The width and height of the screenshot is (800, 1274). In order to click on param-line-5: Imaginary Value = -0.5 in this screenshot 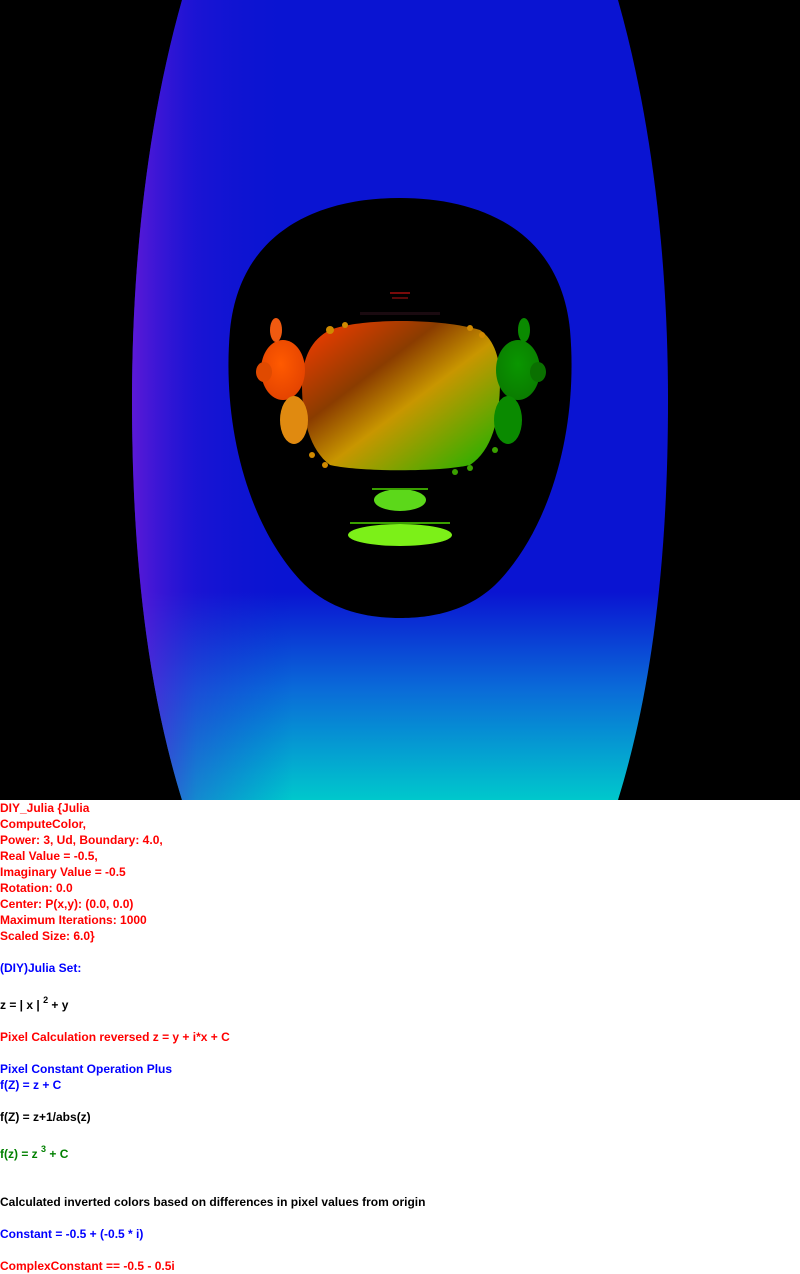, I will do `click(63, 872)`.